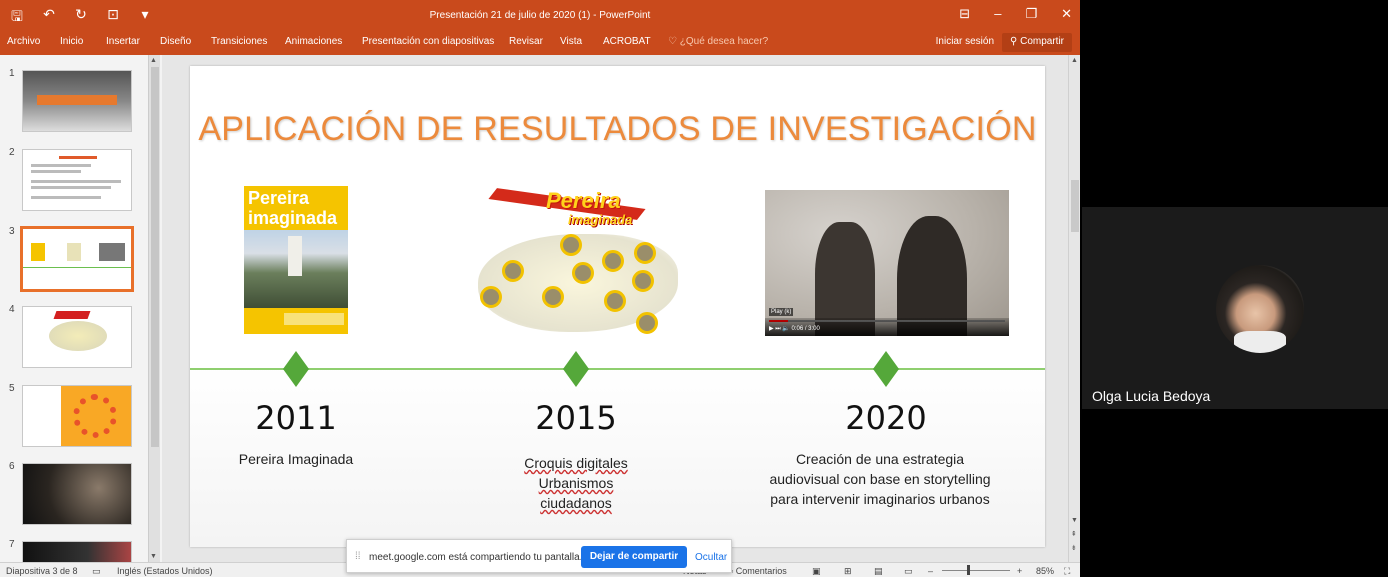 The image size is (1388, 577). Describe the element at coordinates (23, 41) in the screenshot. I see `tab-archivo: Archivo` at that location.